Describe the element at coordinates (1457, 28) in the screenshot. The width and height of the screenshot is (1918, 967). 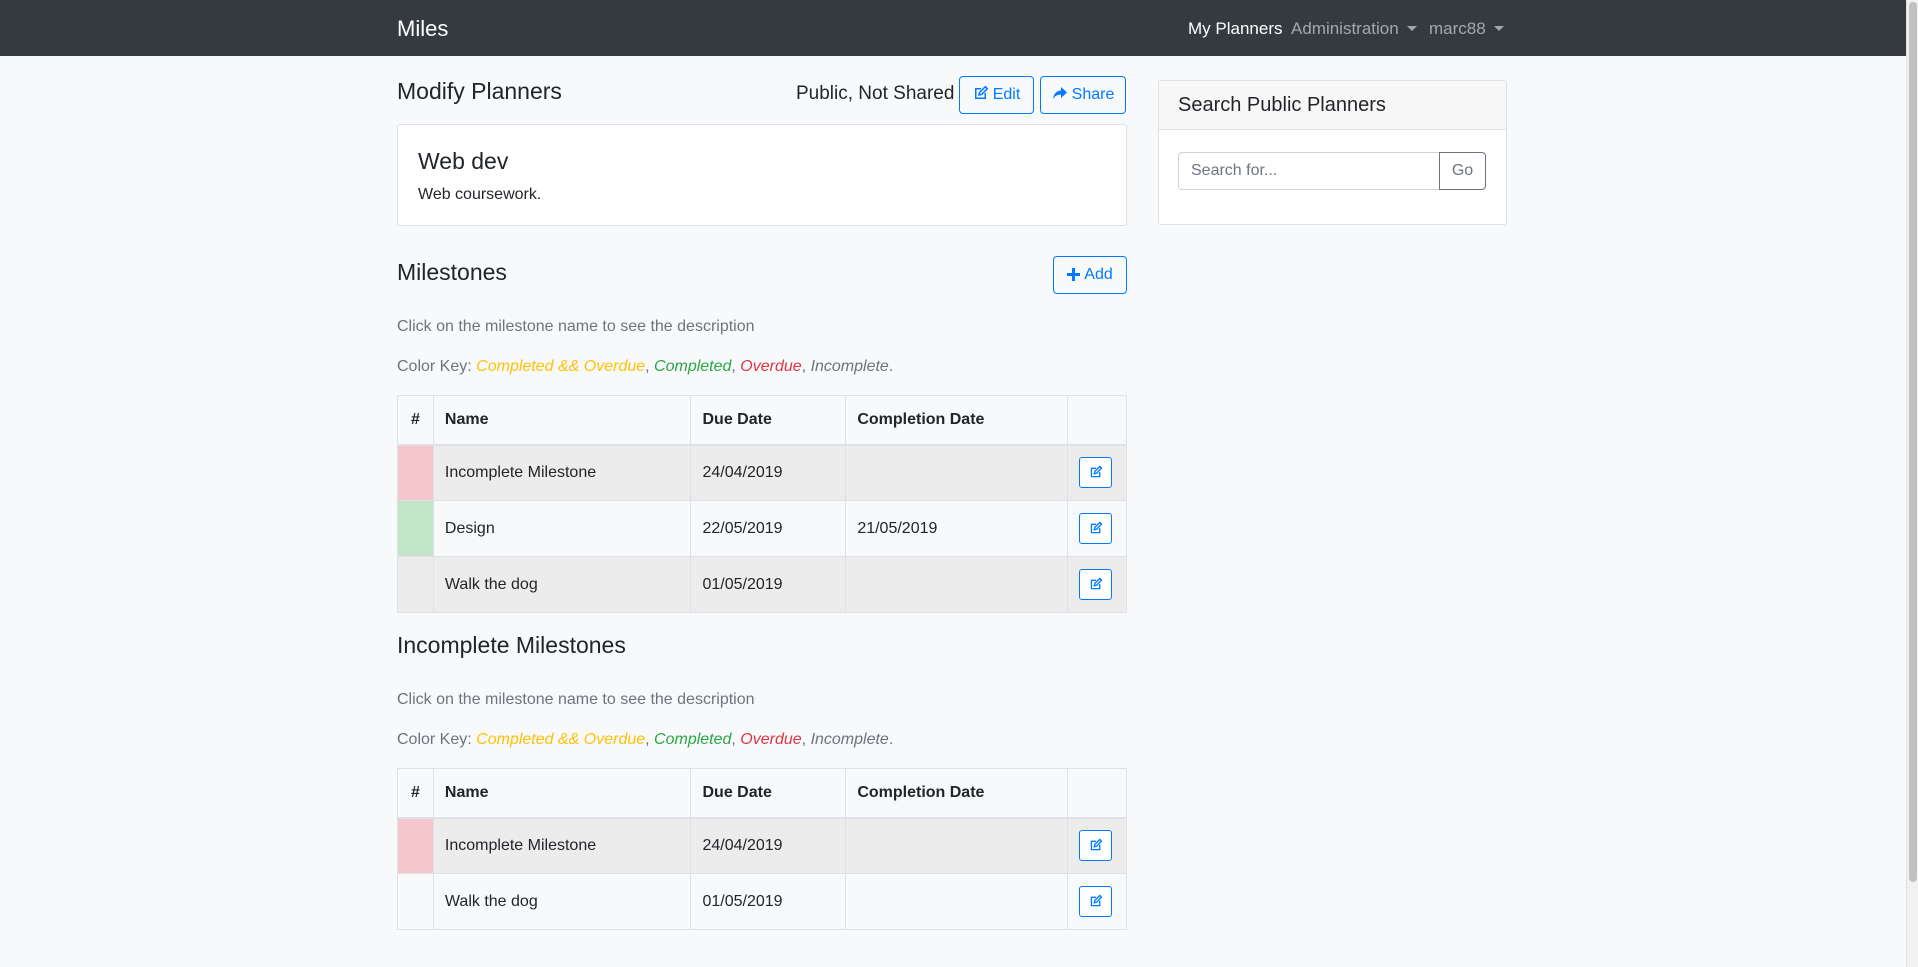
I see `nav-user-label: marc88` at that location.